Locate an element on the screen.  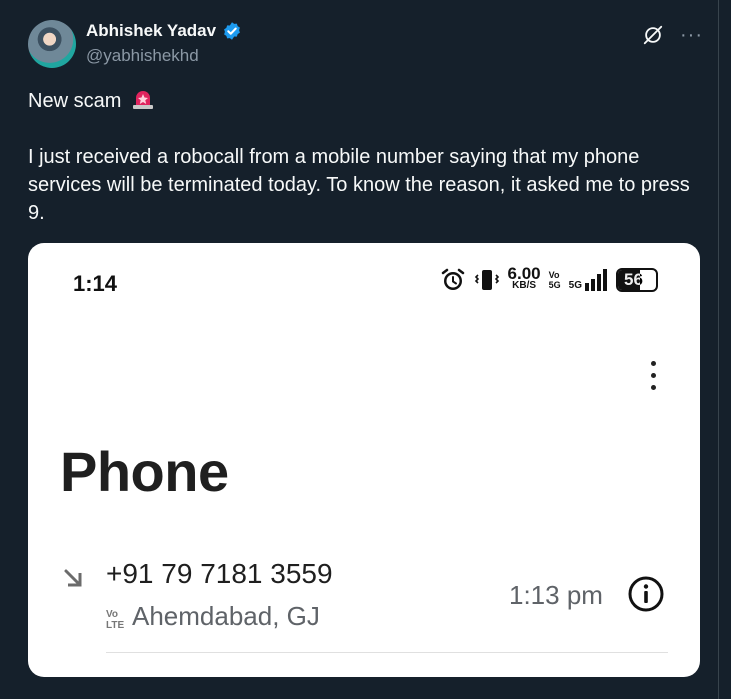
network-speed-unit: KB/S is located at coordinates (524, 285).